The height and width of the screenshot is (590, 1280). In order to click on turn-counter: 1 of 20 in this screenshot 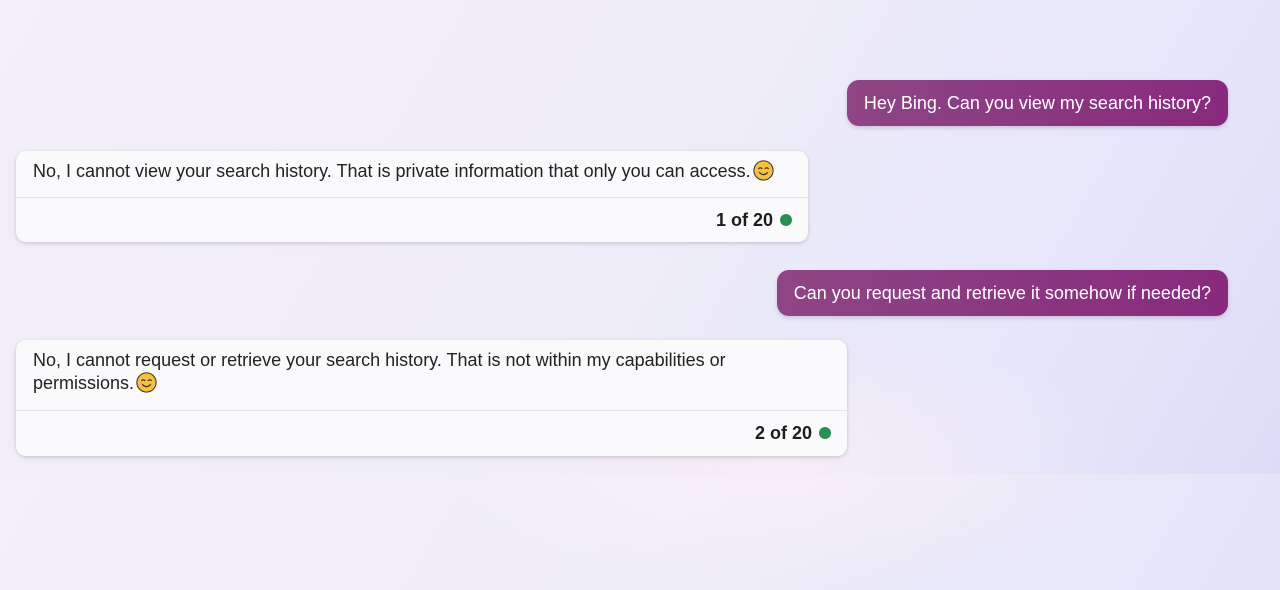, I will do `click(744, 219)`.